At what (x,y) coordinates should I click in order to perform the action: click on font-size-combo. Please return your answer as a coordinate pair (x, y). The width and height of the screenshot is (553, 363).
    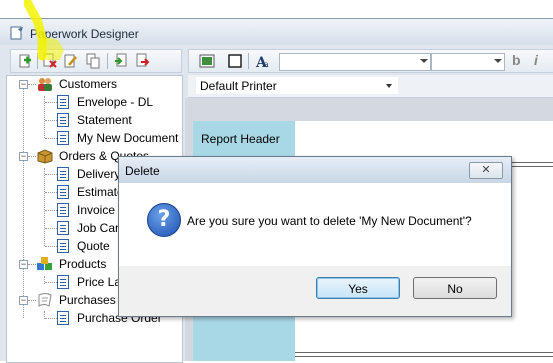
    Looking at the image, I should click on (468, 62).